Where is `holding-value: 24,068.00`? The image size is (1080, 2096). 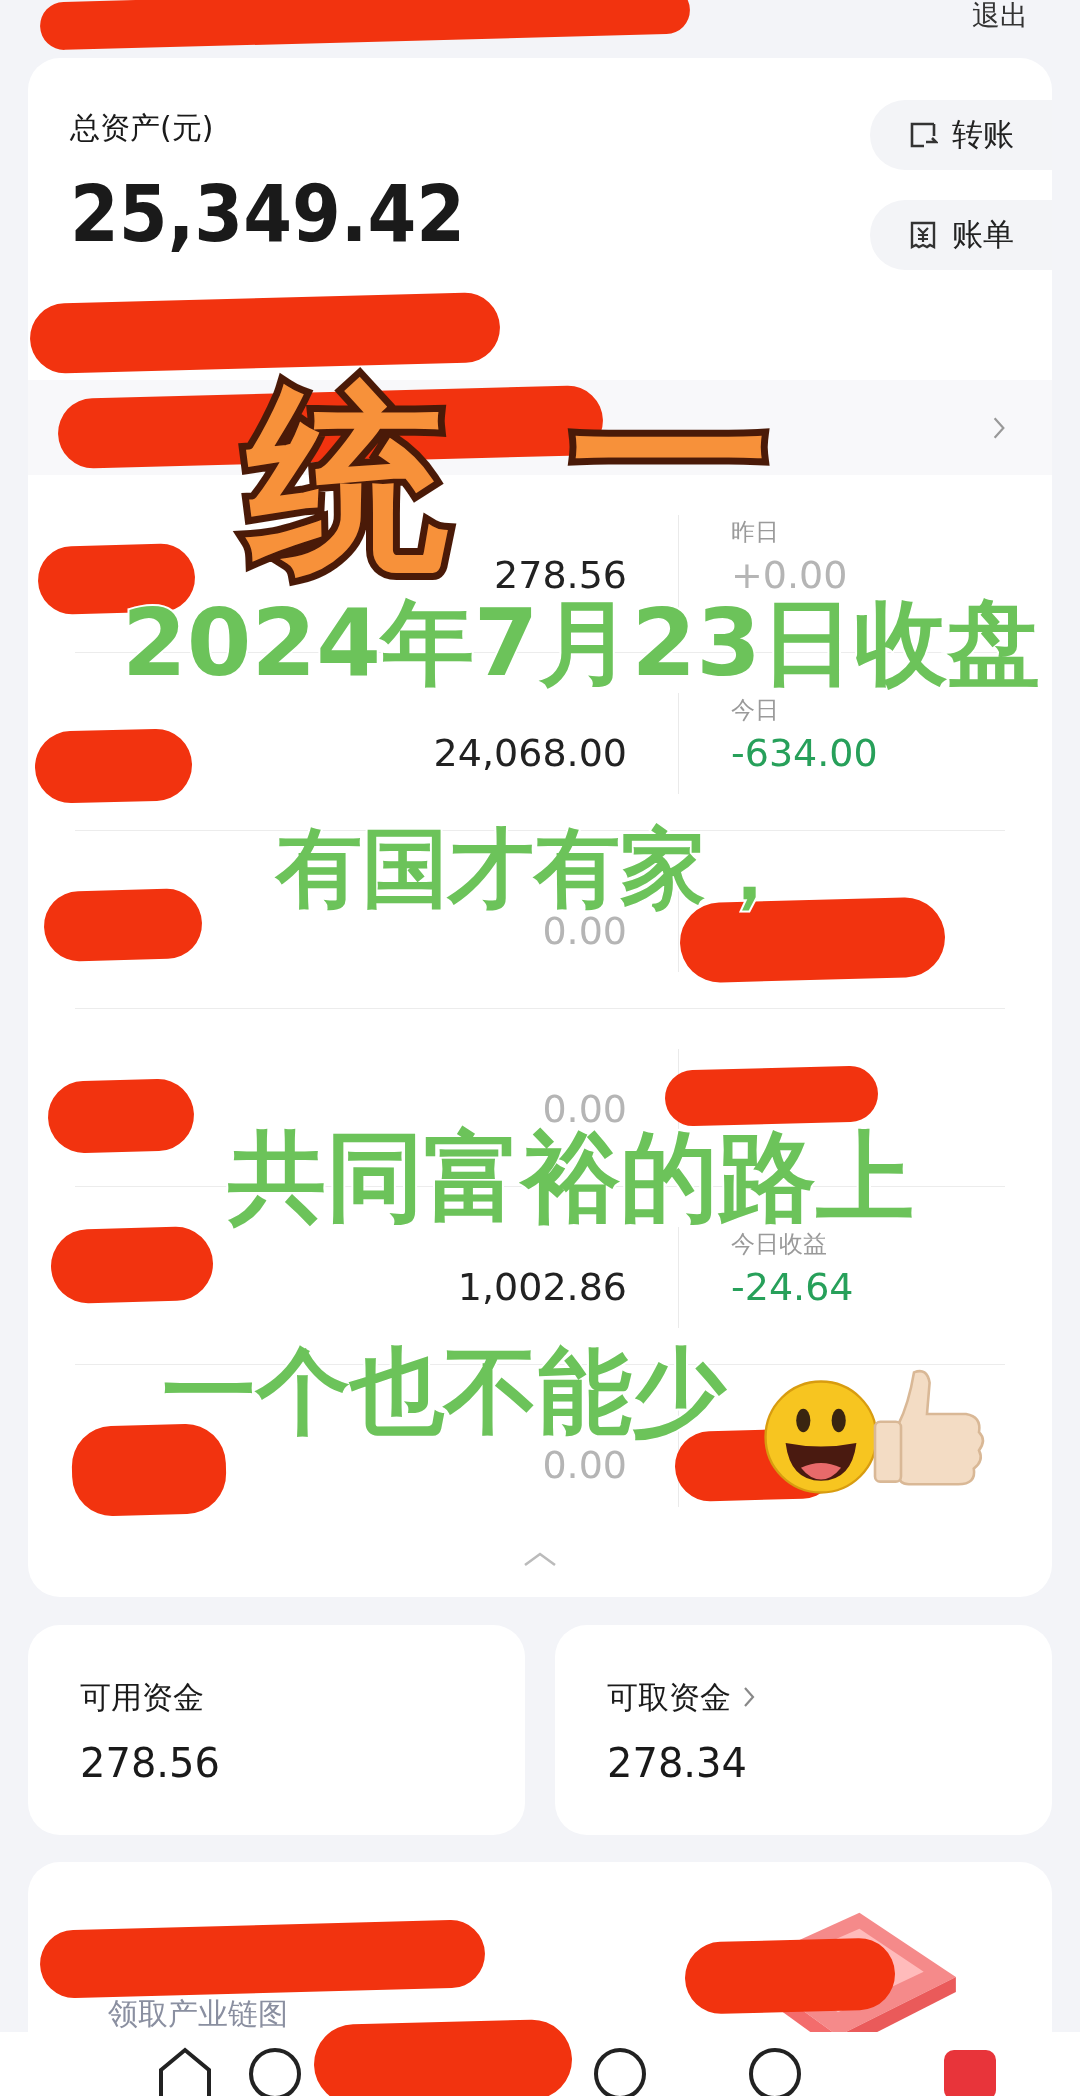
holding-value: 24,068.00 is located at coordinates (530, 753).